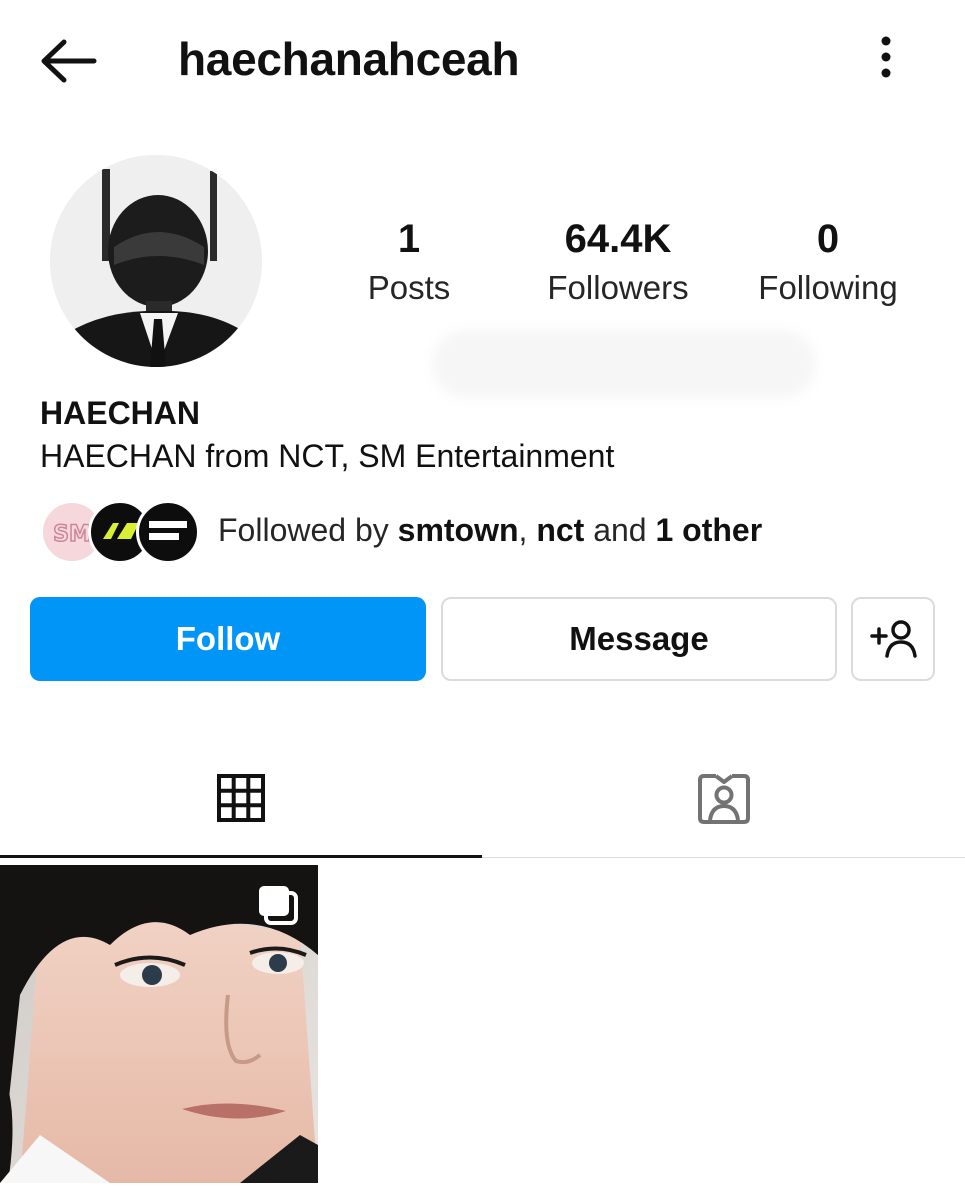 Image resolution: width=965 pixels, height=1200 pixels. What do you see at coordinates (159, 1024) in the screenshot?
I see `post-thumbnail` at bounding box center [159, 1024].